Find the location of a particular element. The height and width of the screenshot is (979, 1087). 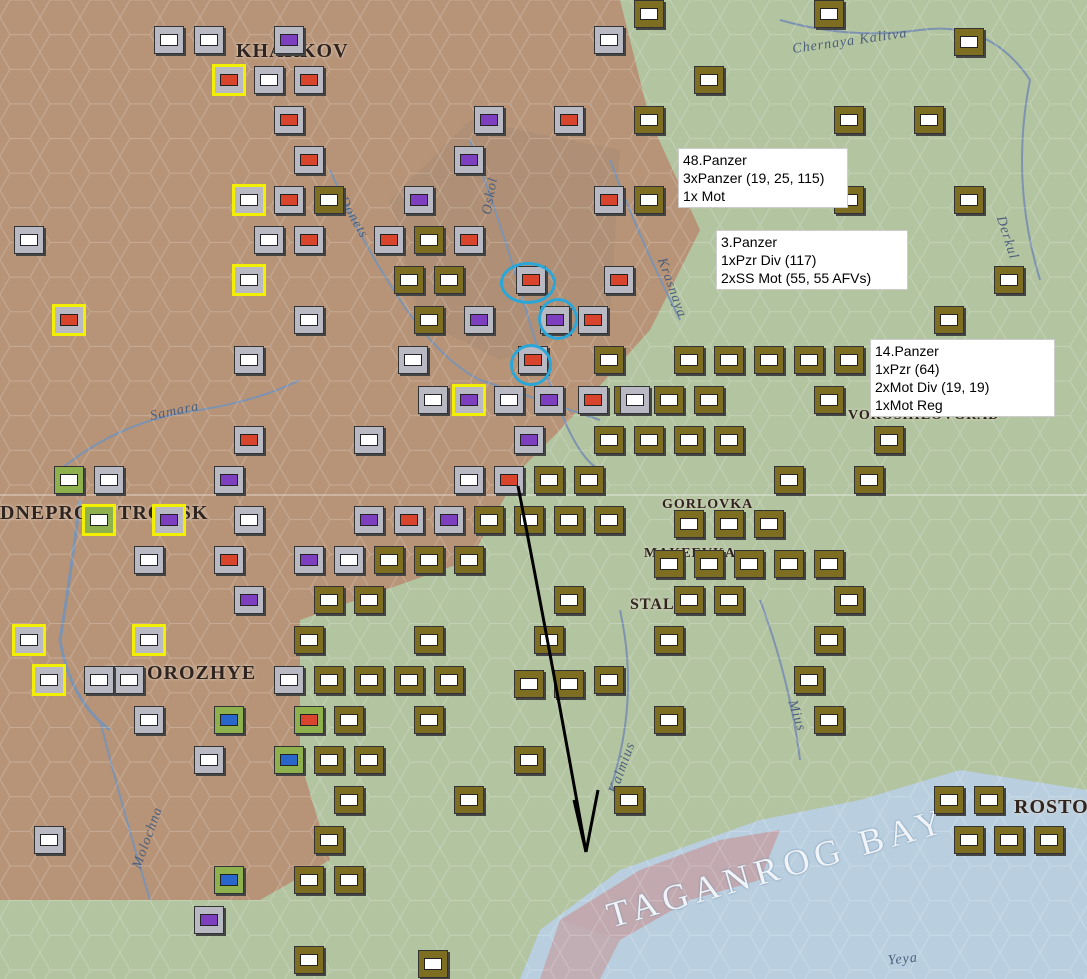

info-line: 3xPanzer (19, 25, 115) is located at coordinates (754, 178).